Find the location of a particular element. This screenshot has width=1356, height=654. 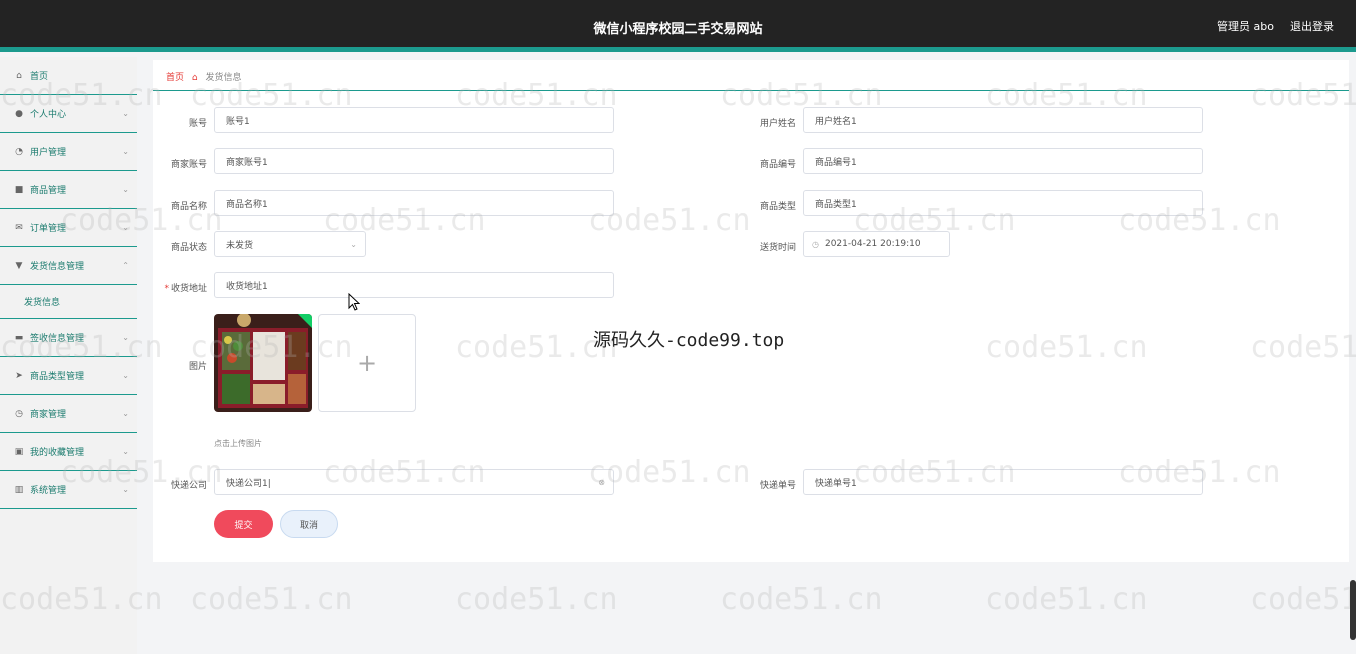

cancel-button: 取消 is located at coordinates (309, 524).